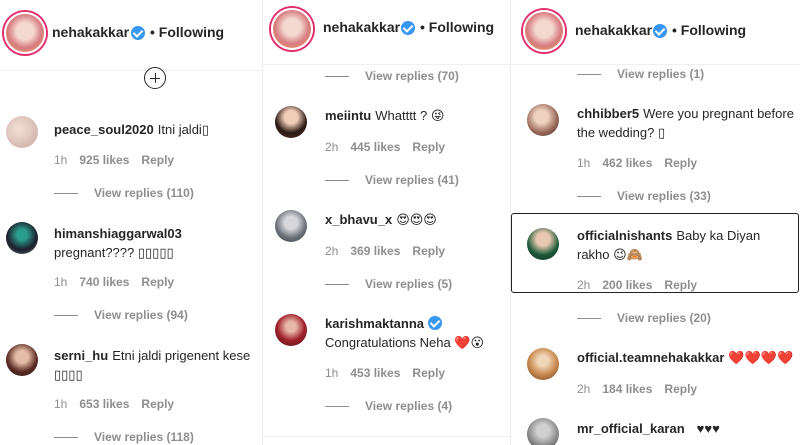  What do you see at coordinates (608, 113) in the screenshot?
I see `comment-username: chhibber5` at bounding box center [608, 113].